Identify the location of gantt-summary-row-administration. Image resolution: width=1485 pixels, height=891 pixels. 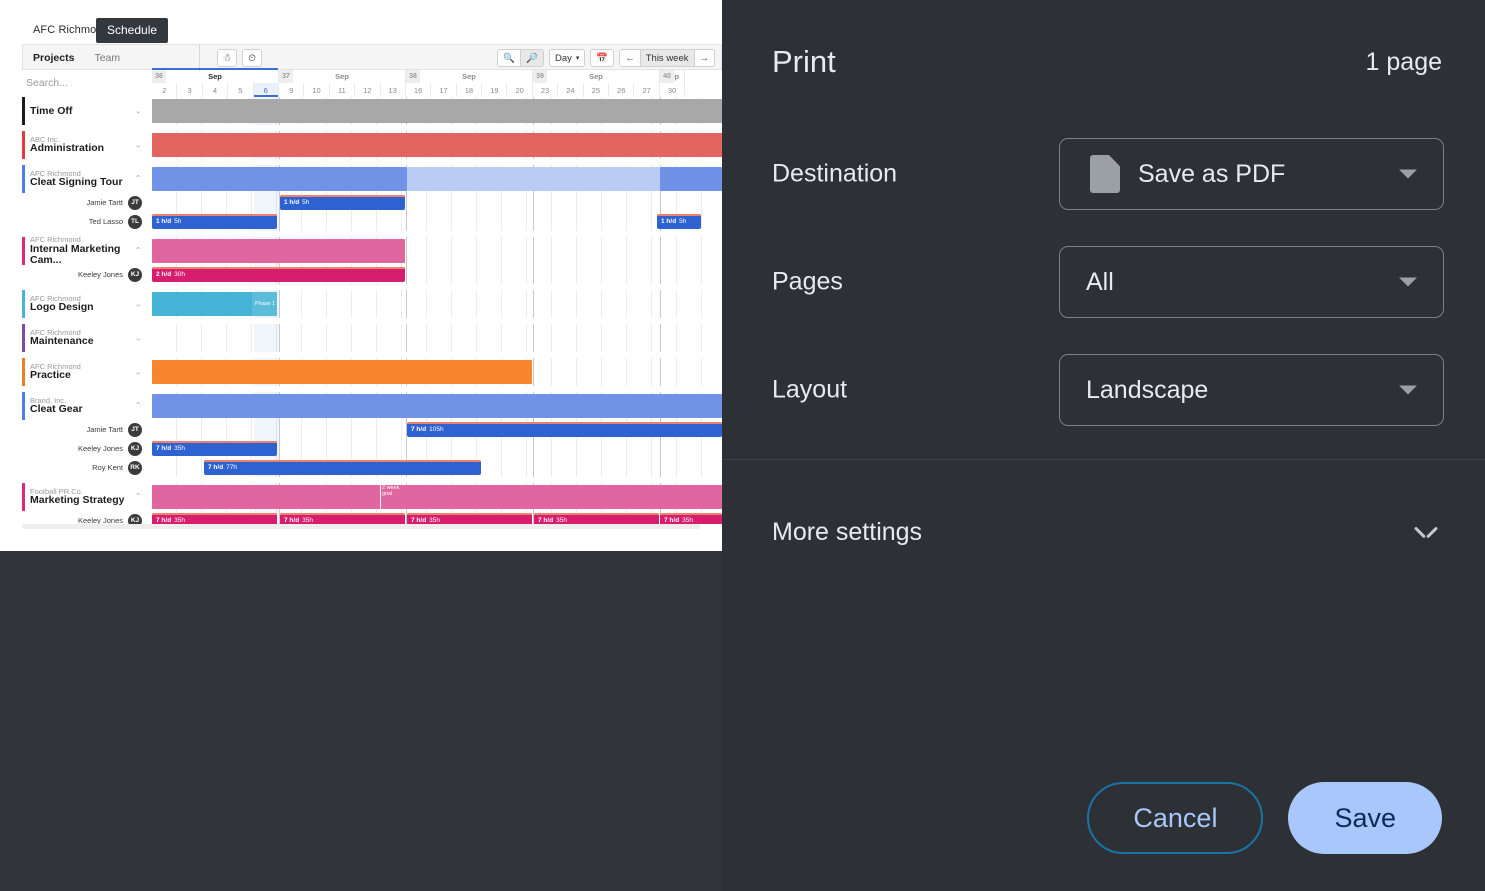
(437, 145).